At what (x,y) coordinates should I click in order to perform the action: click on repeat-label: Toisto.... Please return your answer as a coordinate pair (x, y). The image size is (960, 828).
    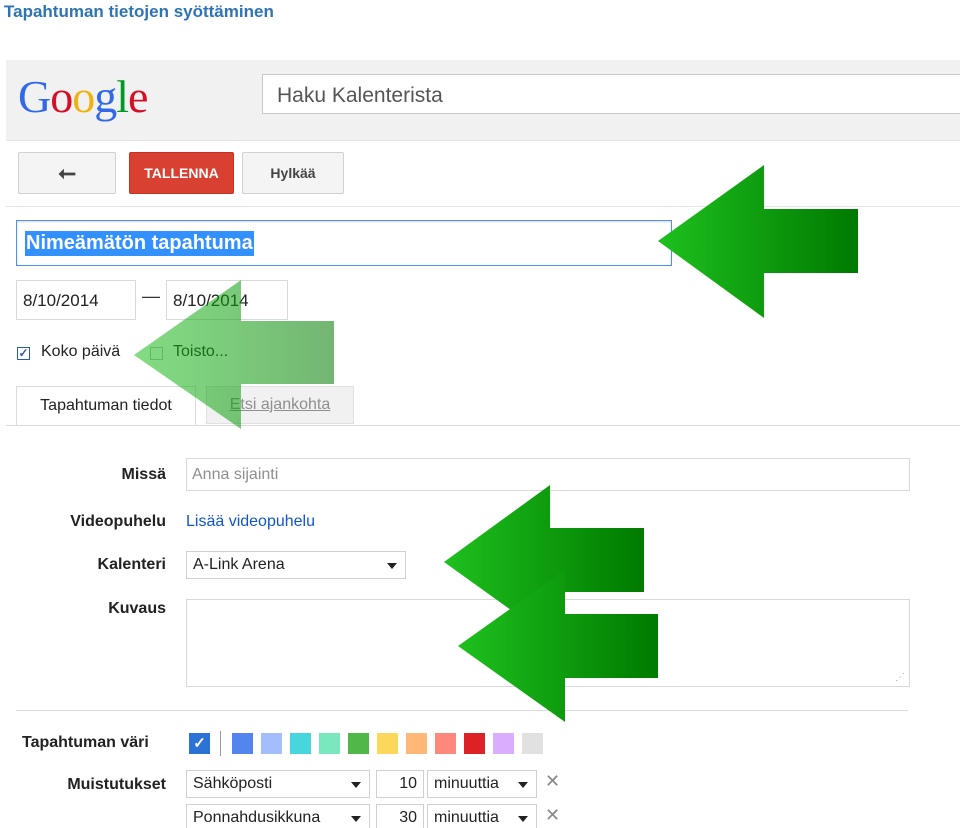
    Looking at the image, I should click on (200, 352).